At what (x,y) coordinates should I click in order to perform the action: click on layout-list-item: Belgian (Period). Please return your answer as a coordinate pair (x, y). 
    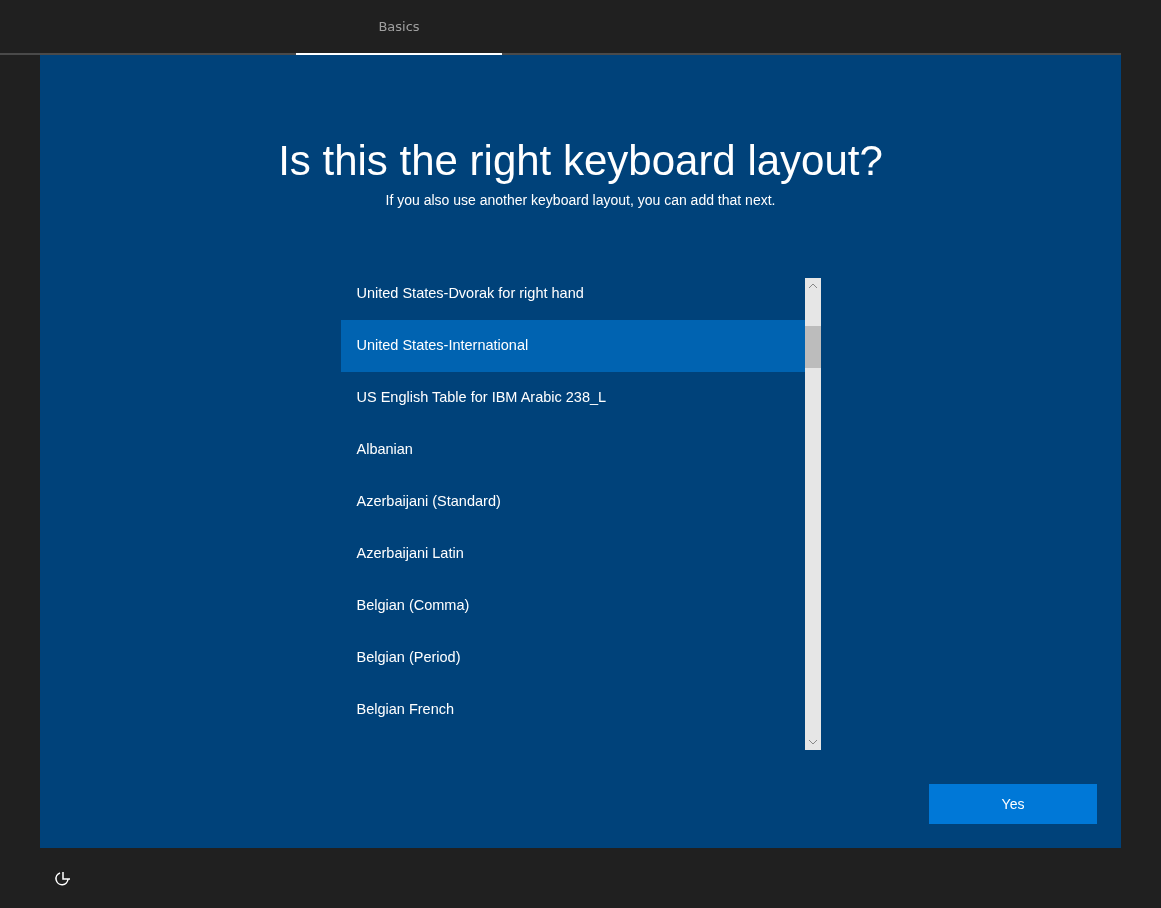
    Looking at the image, I should click on (572, 658).